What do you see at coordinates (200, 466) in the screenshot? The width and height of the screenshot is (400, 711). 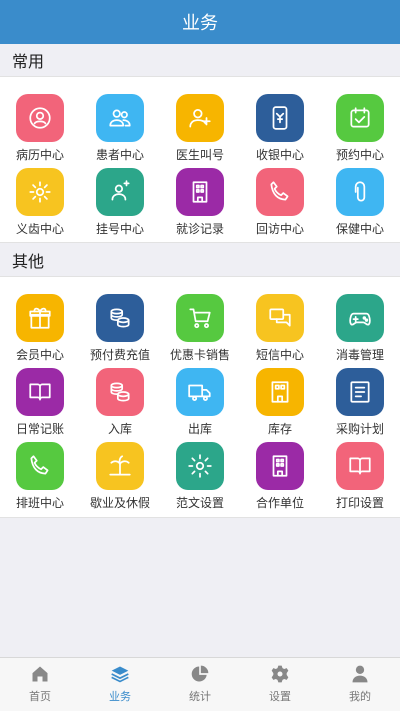 I see `gear-icon` at bounding box center [200, 466].